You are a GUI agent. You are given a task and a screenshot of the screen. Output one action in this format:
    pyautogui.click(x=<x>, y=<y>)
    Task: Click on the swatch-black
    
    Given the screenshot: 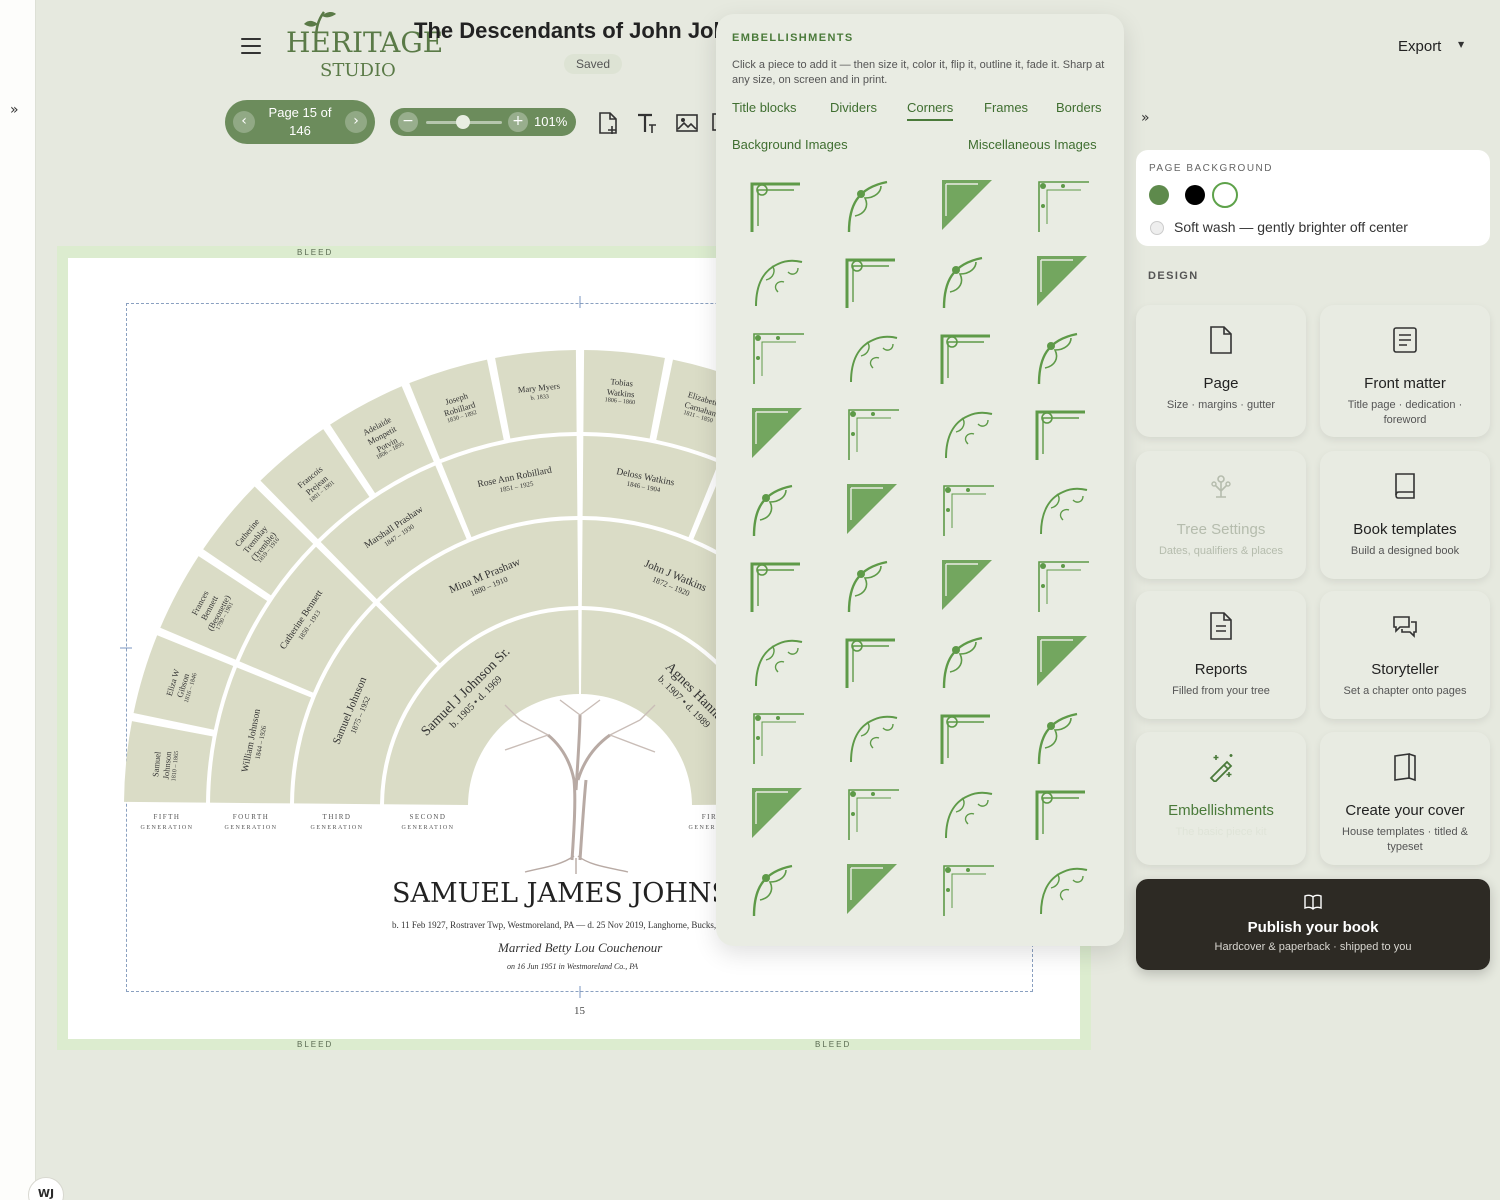 What is the action you would take?
    pyautogui.click(x=1195, y=195)
    